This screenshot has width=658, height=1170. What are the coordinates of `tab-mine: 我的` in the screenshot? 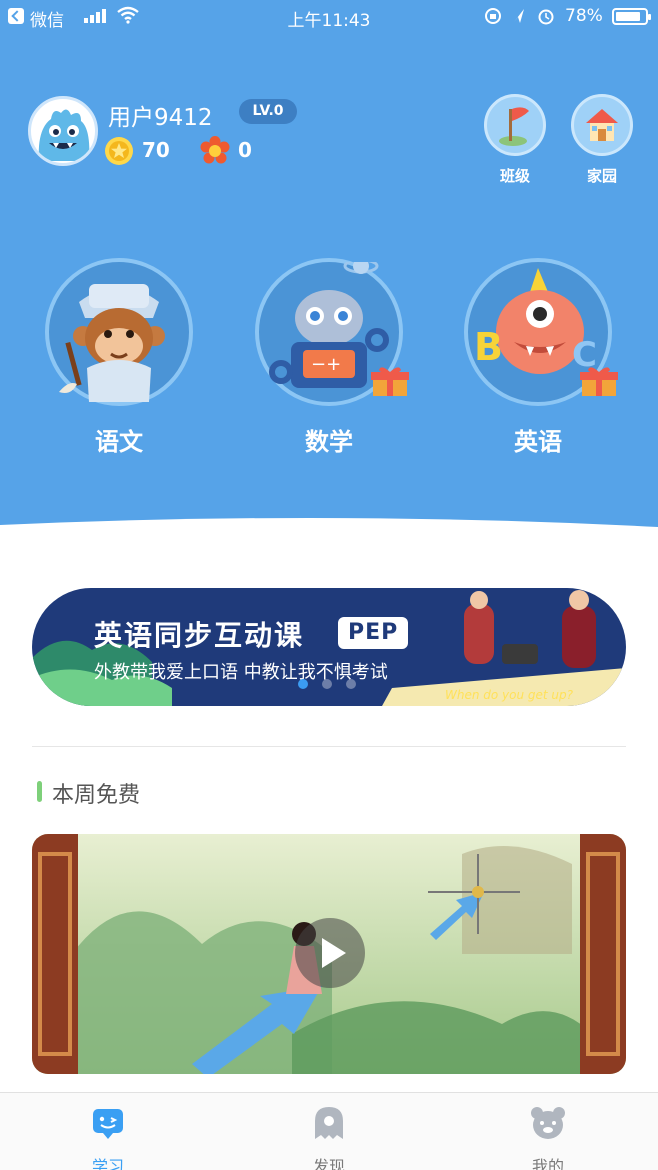 It's located at (548, 1137).